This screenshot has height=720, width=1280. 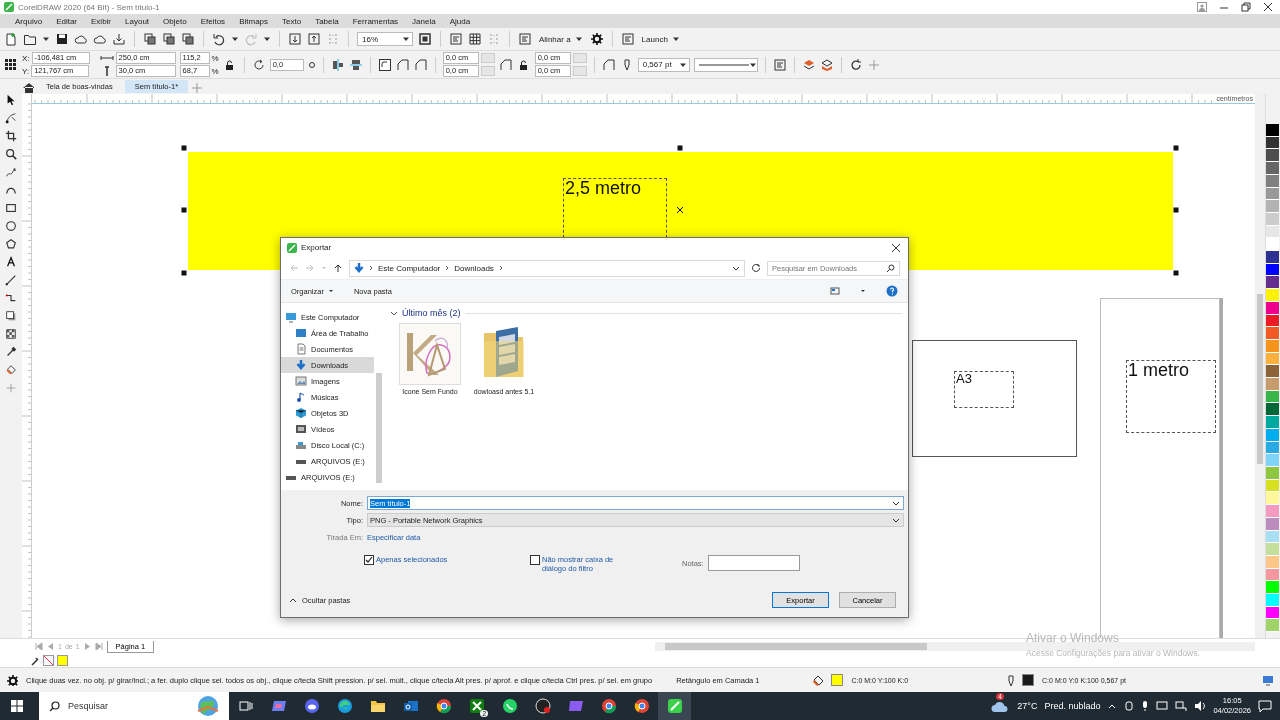 I want to click on group-header: Último mês (2), so click(x=431, y=313).